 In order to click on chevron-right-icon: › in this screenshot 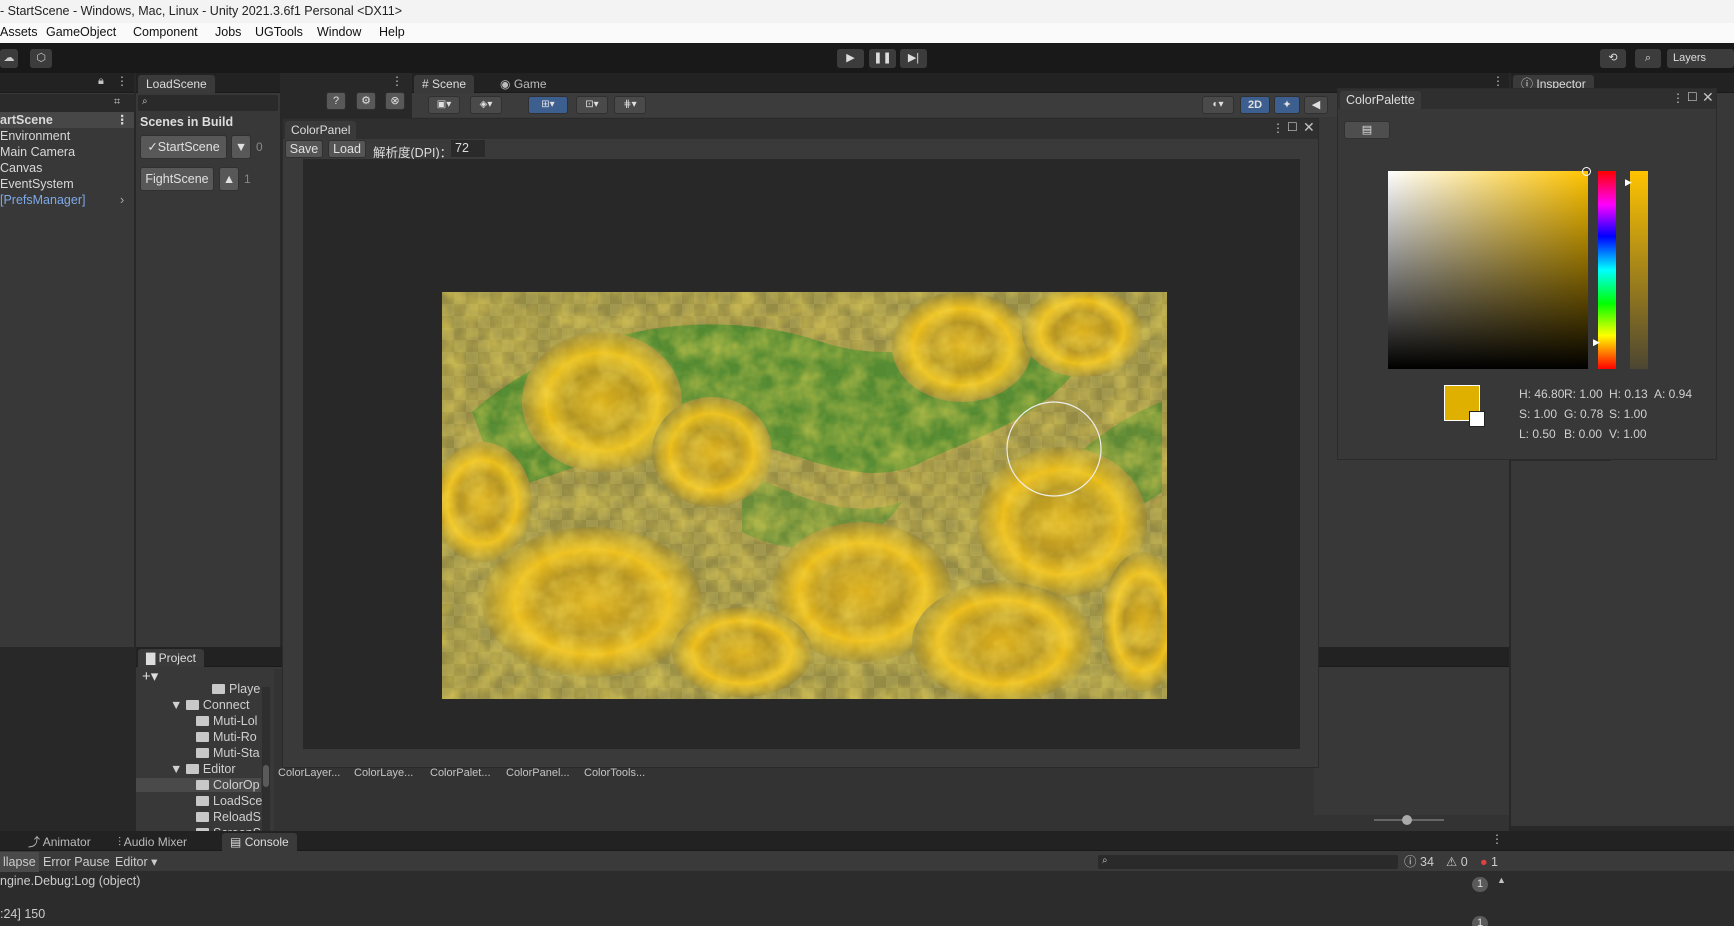, I will do `click(122, 200)`.